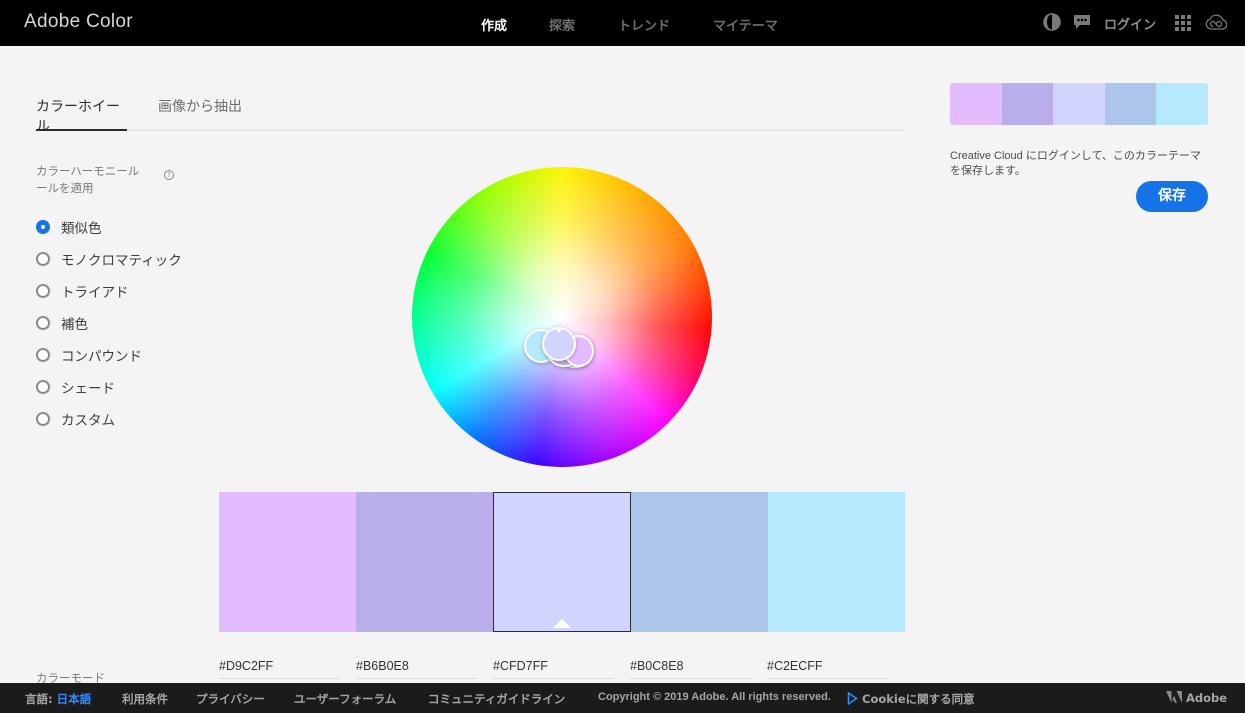 The width and height of the screenshot is (1245, 713). What do you see at coordinates (81, 229) in the screenshot?
I see `option-label: 類似色` at bounding box center [81, 229].